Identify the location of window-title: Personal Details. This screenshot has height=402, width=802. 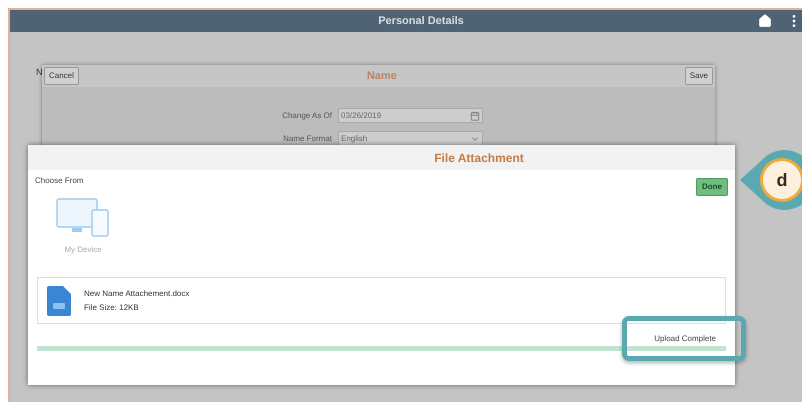
(421, 21).